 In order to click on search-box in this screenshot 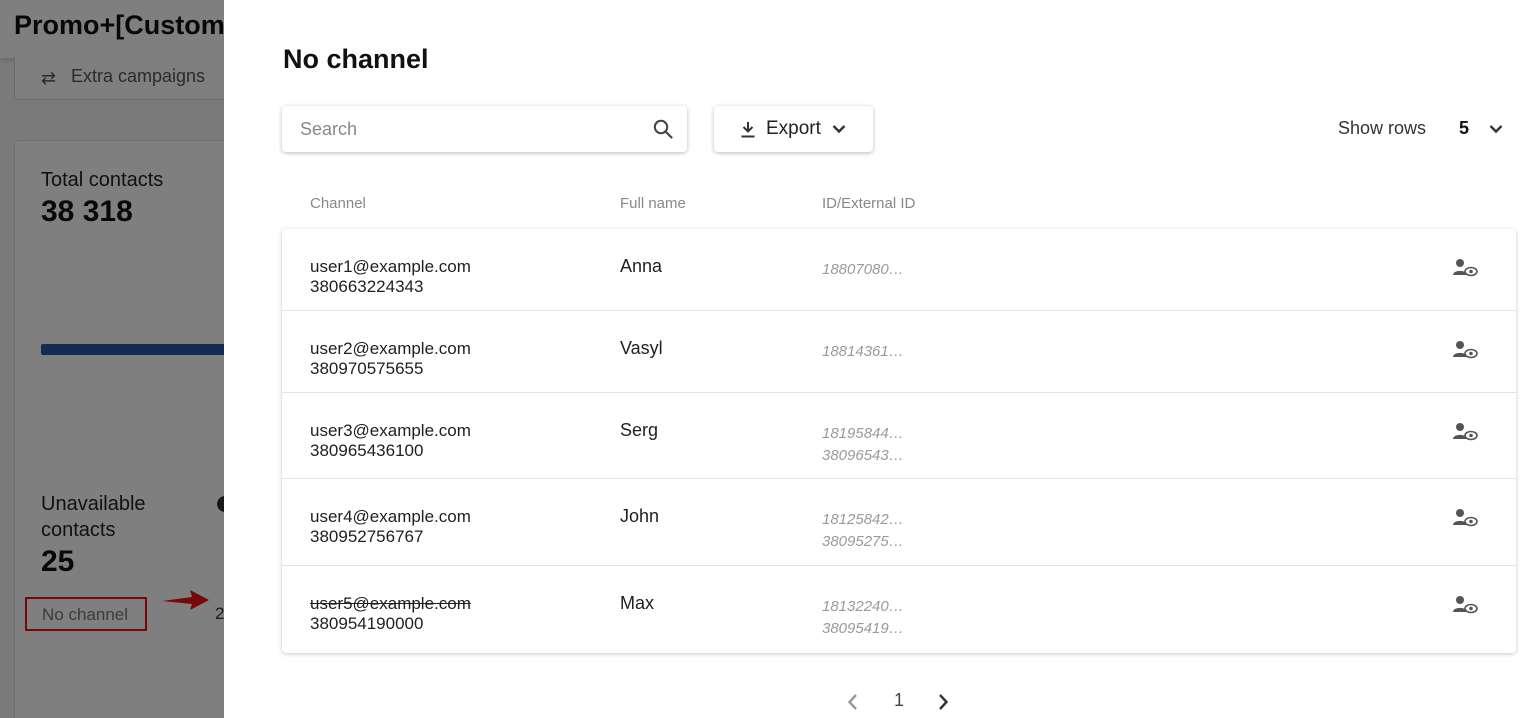, I will do `click(484, 129)`.